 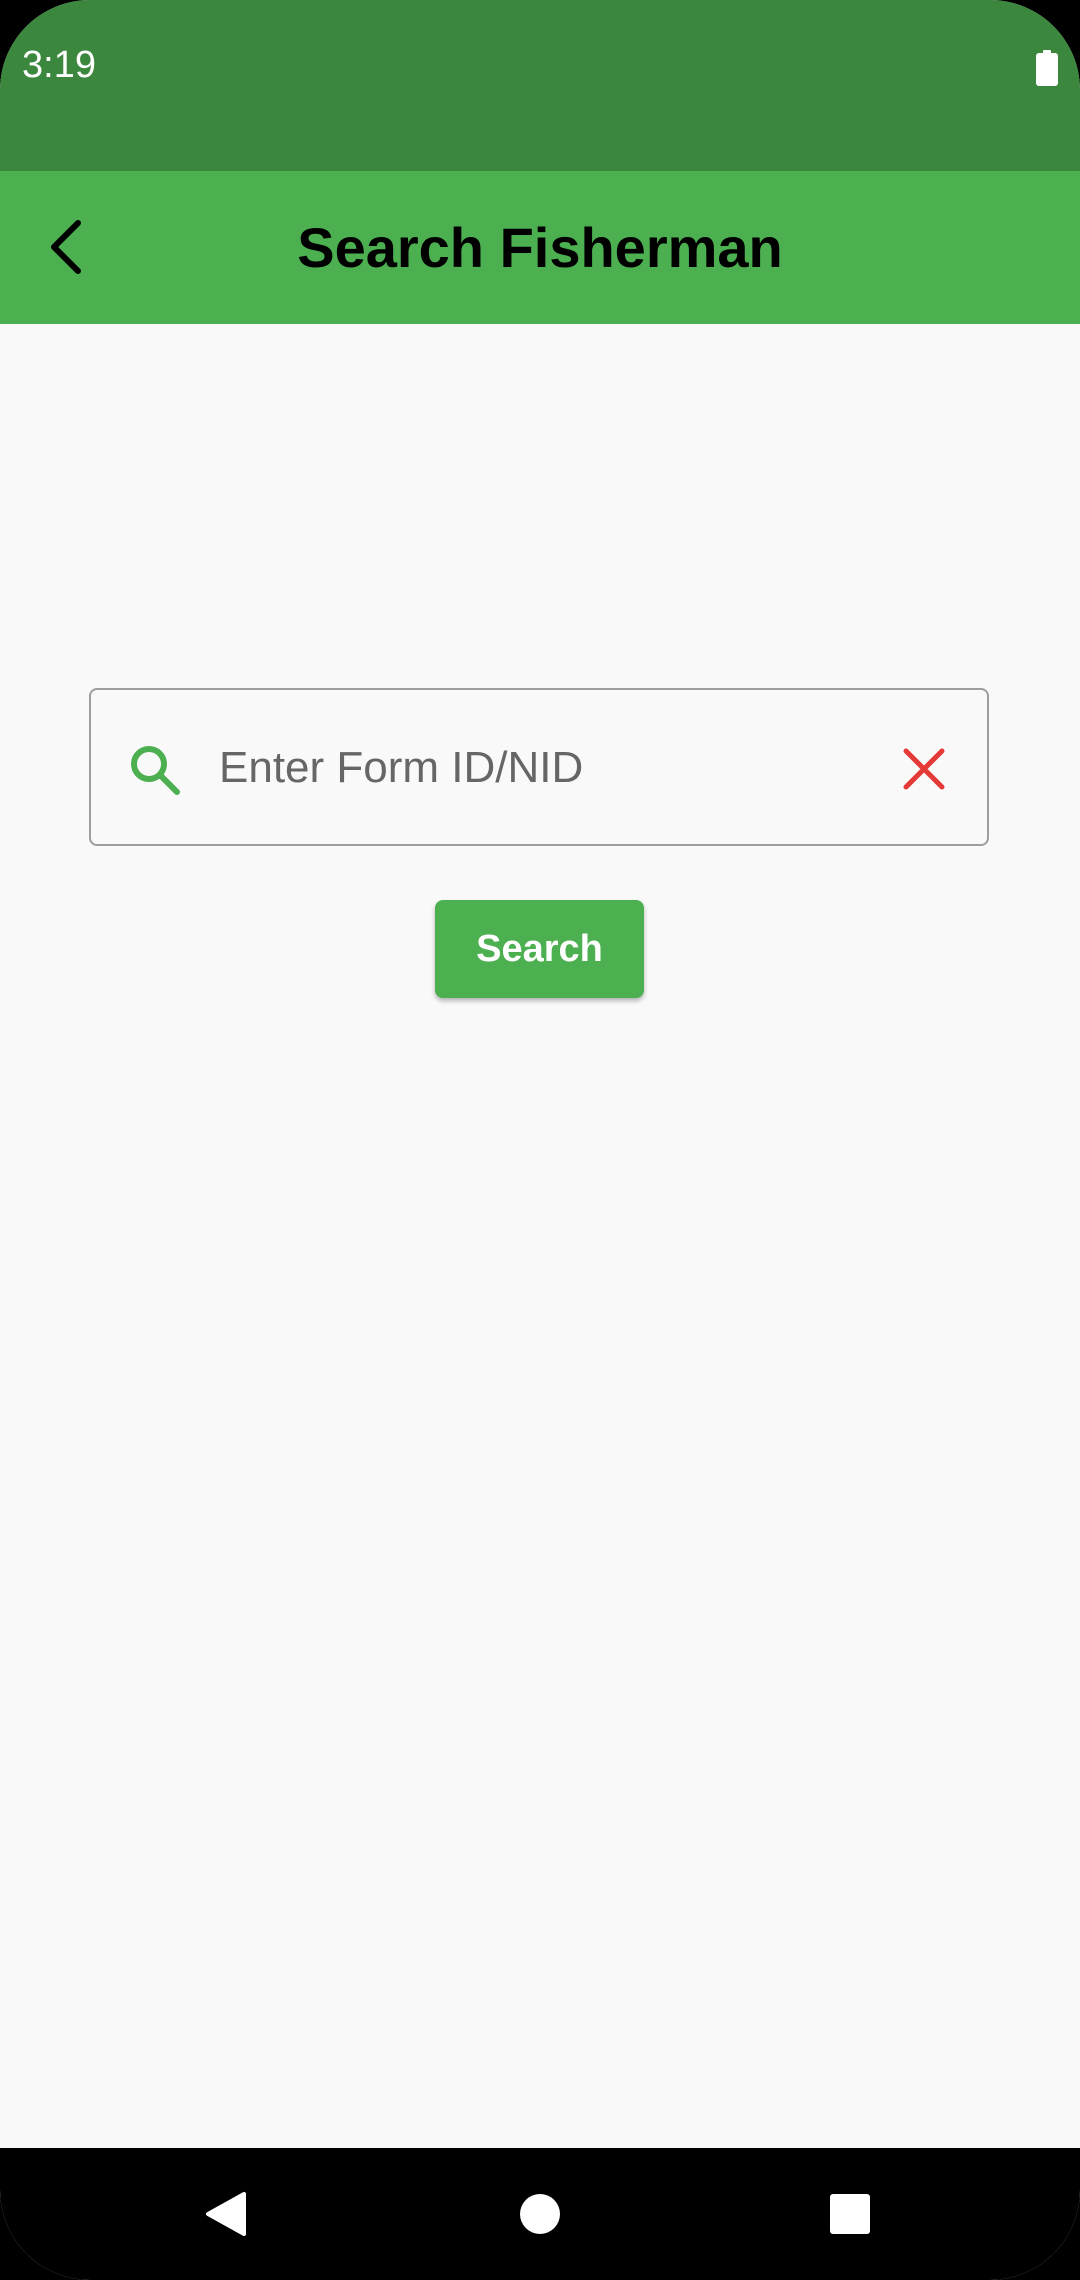 I want to click on status-time: 3:19, so click(x=59, y=65).